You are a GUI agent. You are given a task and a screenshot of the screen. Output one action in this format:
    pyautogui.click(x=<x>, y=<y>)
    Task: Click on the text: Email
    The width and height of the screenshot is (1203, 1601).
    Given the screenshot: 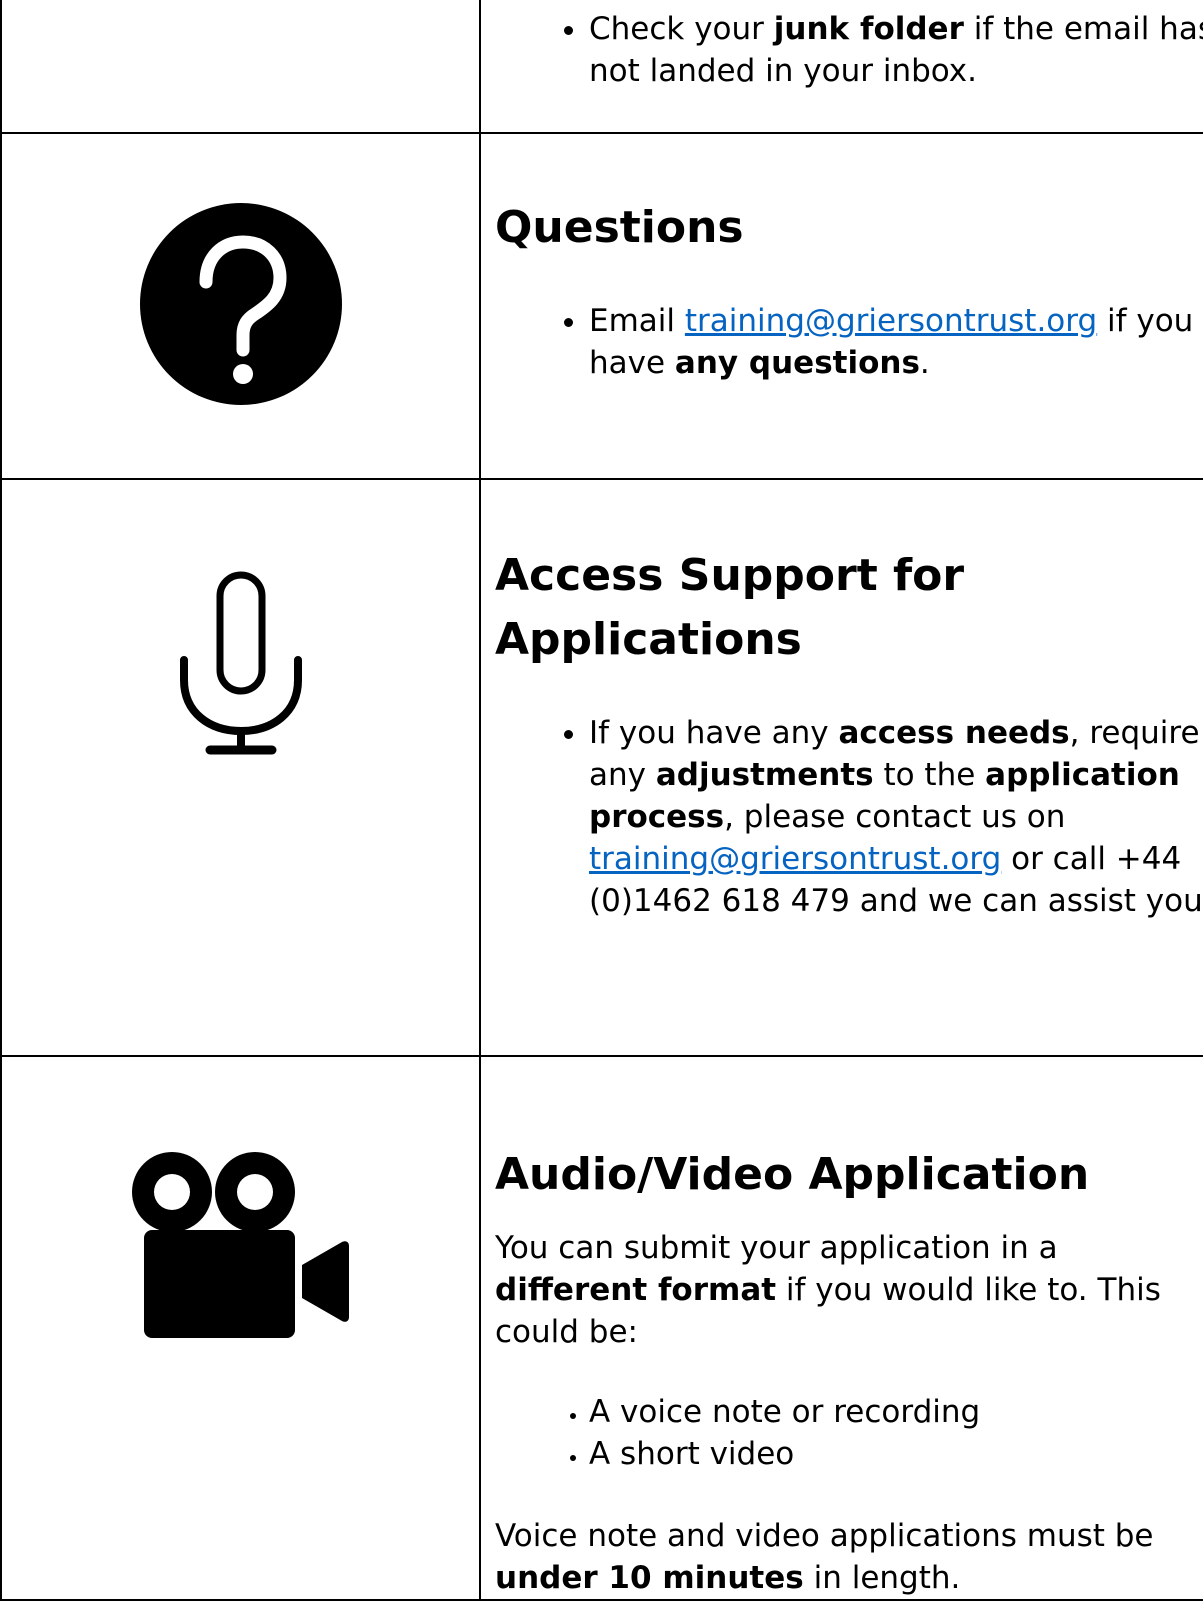 What is the action you would take?
    pyautogui.click(x=637, y=321)
    